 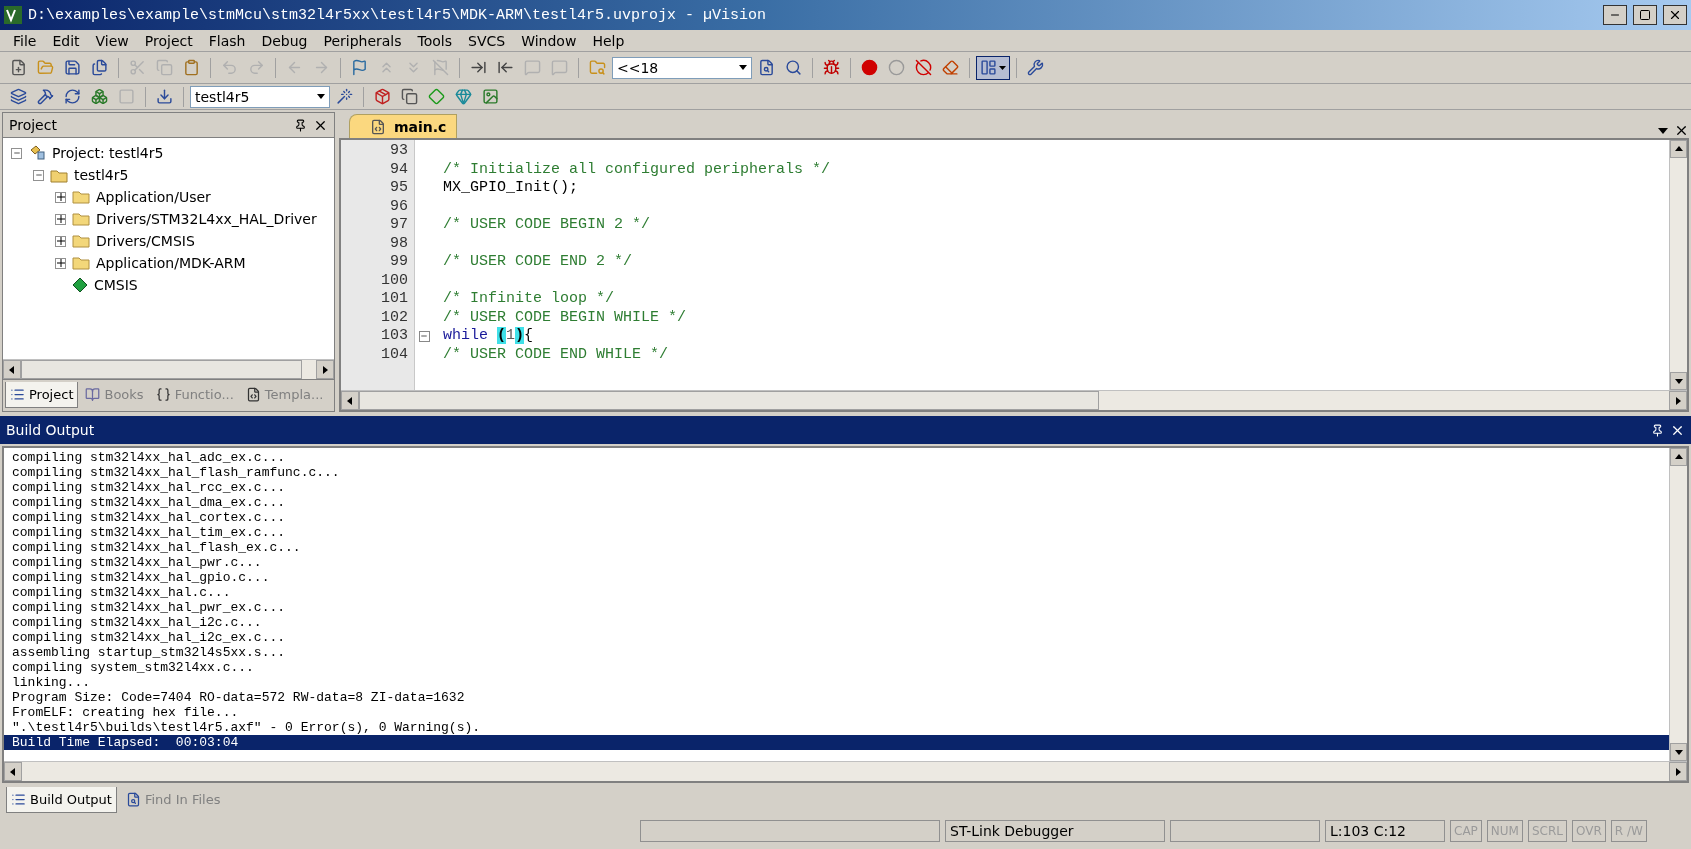 I want to click on flag-off-icon, so click(x=440, y=67).